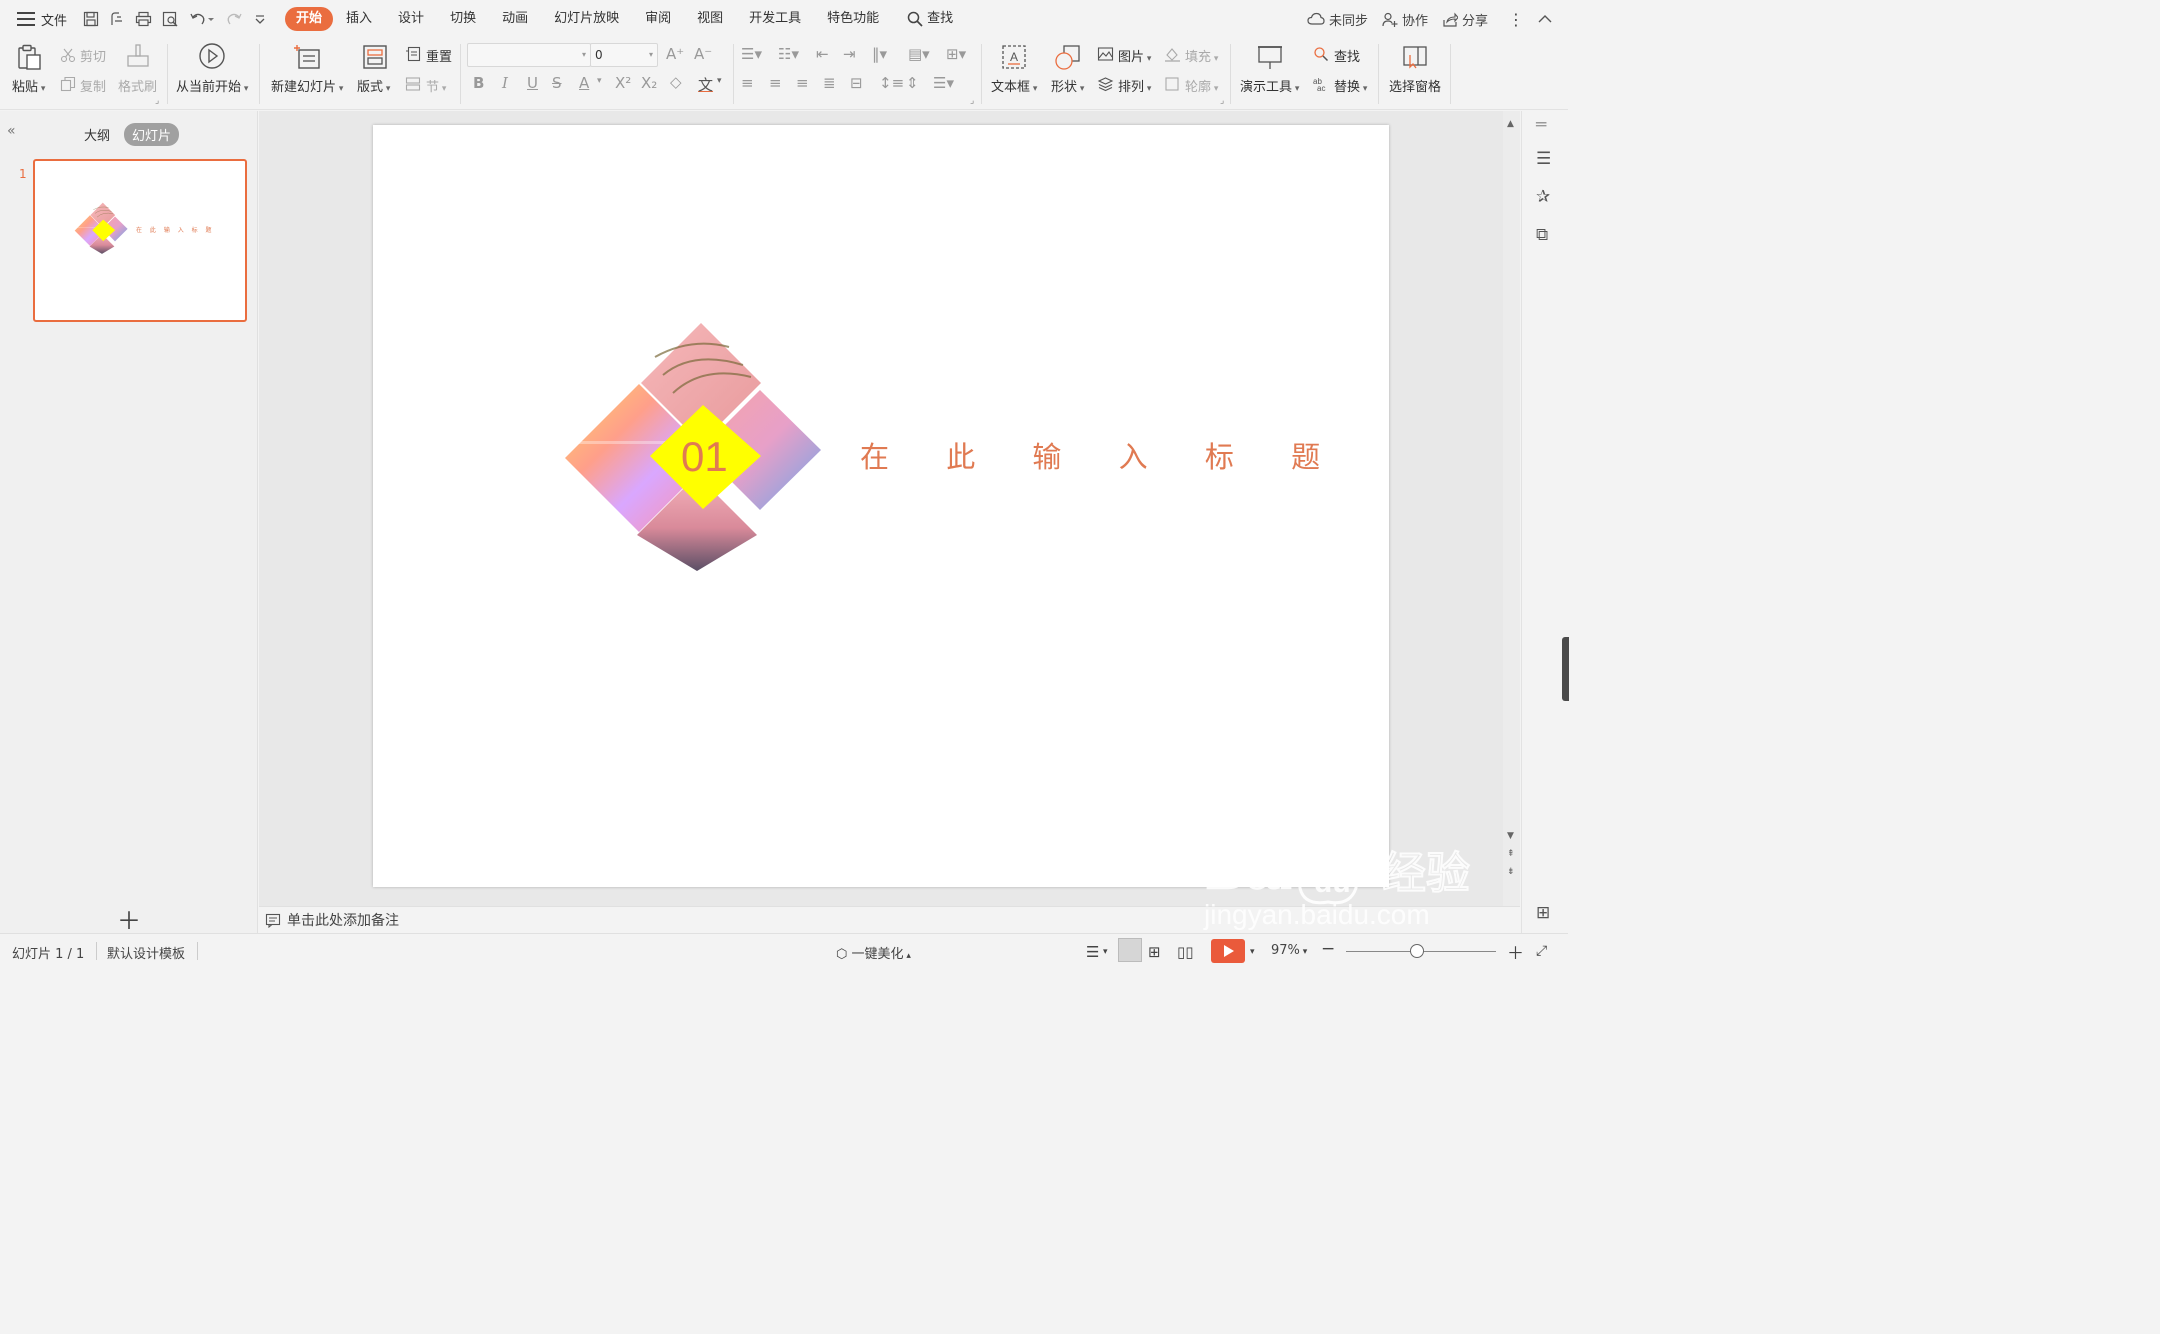 The height and width of the screenshot is (1334, 2160). I want to click on cut-button: 剪切, so click(93, 55).